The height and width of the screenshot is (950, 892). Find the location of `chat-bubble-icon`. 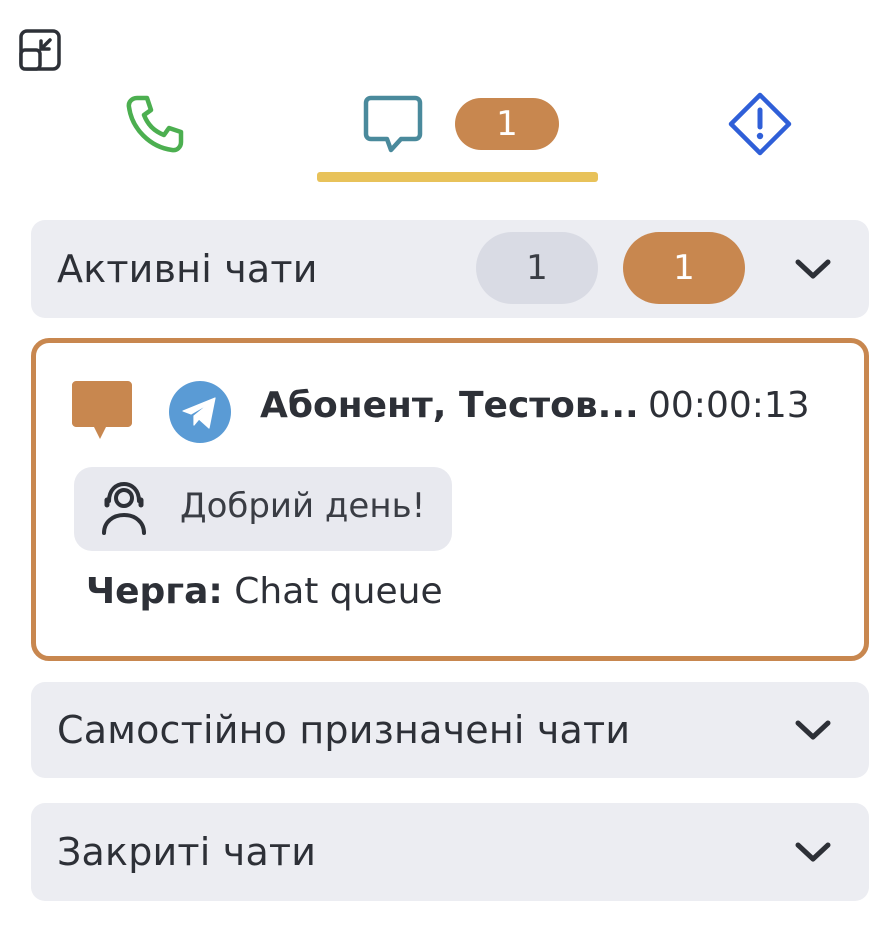

chat-bubble-icon is located at coordinates (393, 124).